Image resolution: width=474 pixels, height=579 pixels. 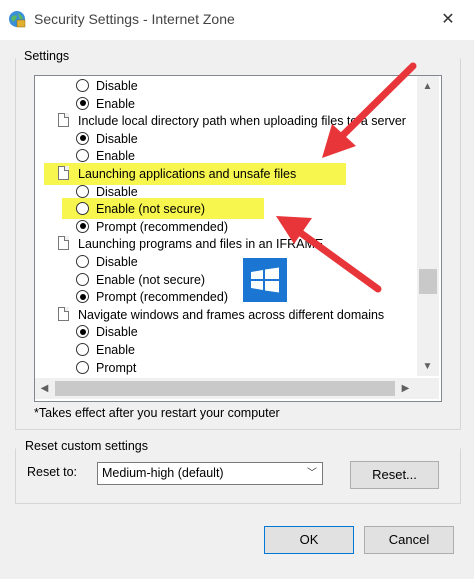 What do you see at coordinates (428, 226) in the screenshot?
I see `vertical-scrollbar: ▲ ▼` at bounding box center [428, 226].